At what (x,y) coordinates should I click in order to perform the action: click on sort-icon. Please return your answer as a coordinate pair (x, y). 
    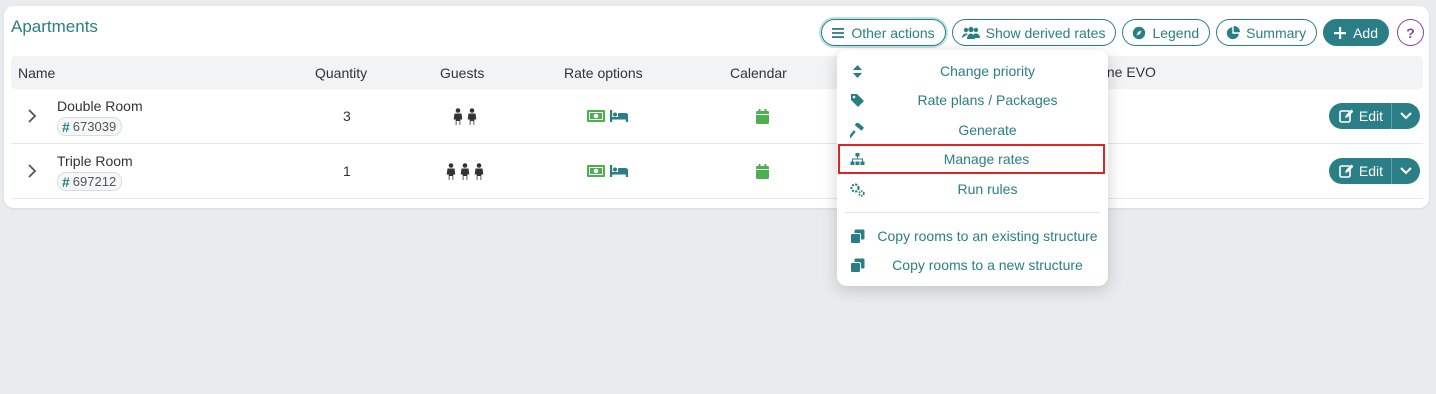
    Looking at the image, I should click on (857, 71).